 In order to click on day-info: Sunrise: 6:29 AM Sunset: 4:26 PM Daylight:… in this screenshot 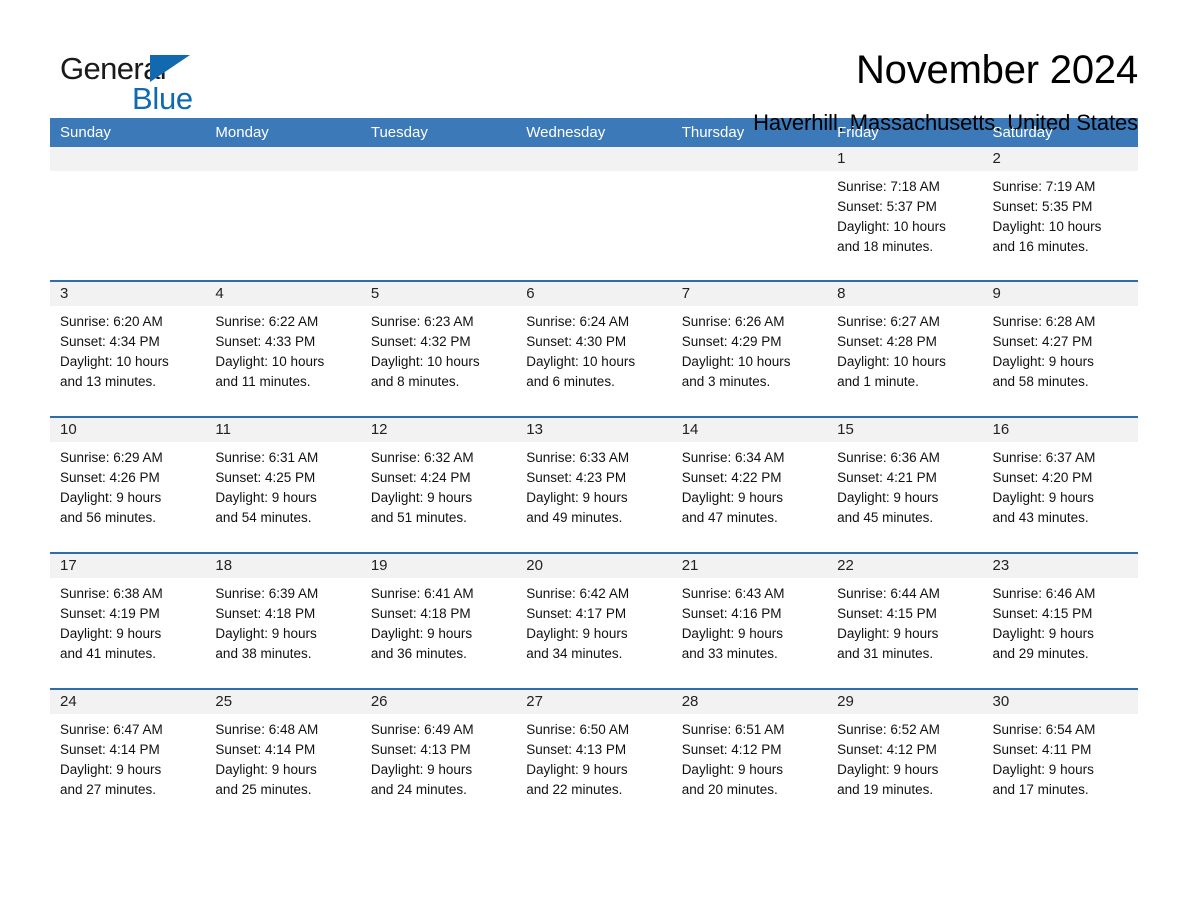, I will do `click(127, 488)`.